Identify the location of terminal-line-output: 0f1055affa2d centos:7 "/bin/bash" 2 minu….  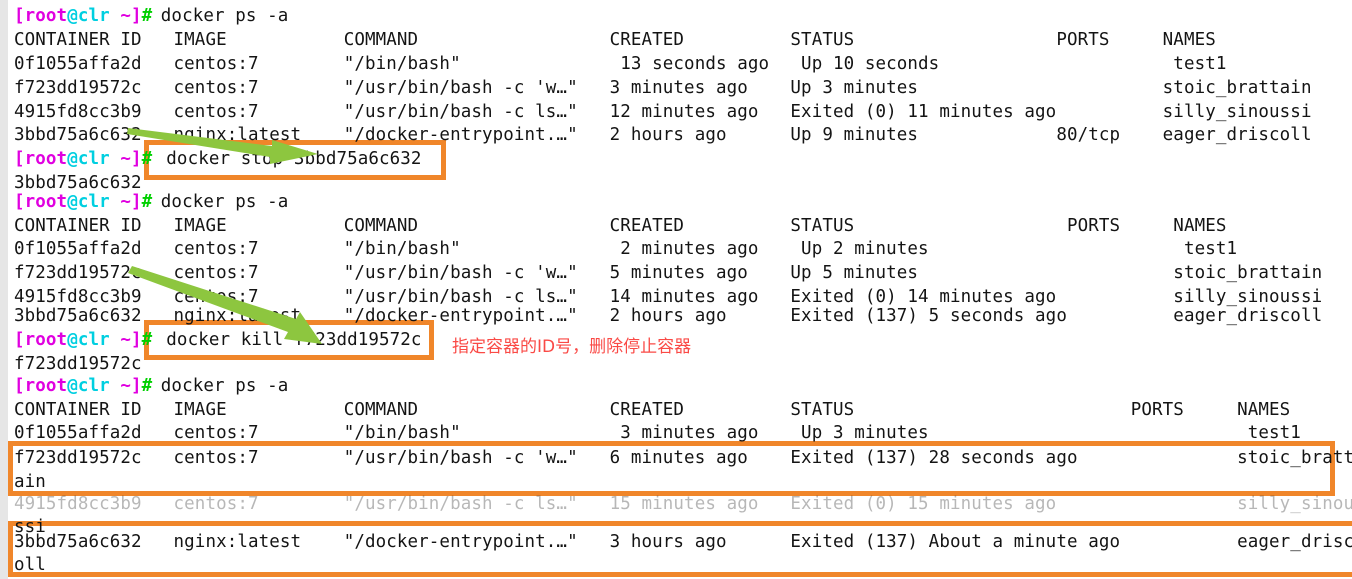
(626, 249).